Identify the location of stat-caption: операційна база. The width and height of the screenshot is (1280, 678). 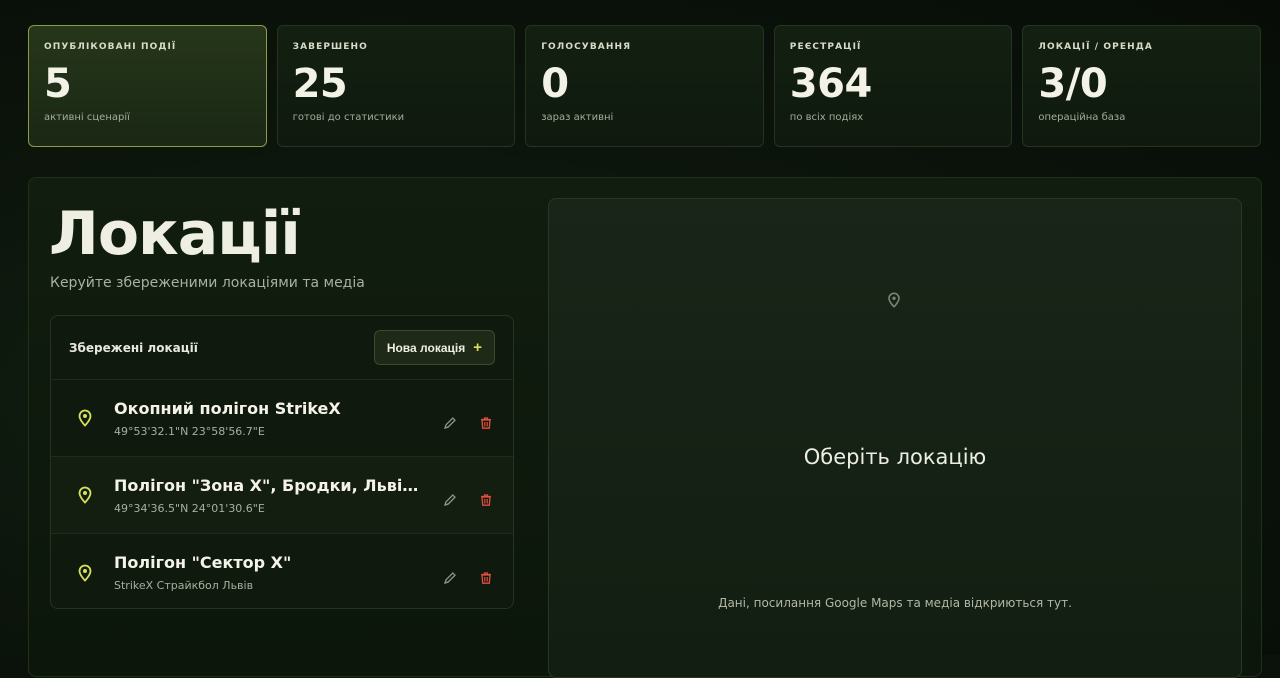
(1082, 117).